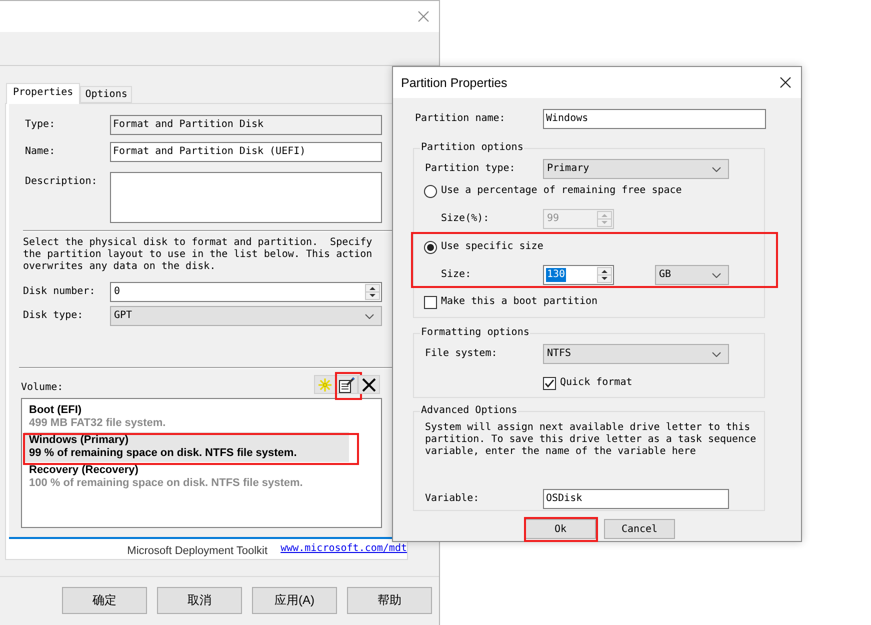 This screenshot has height=625, width=871. Describe the element at coordinates (106, 94) in the screenshot. I see `tab: Options` at that location.